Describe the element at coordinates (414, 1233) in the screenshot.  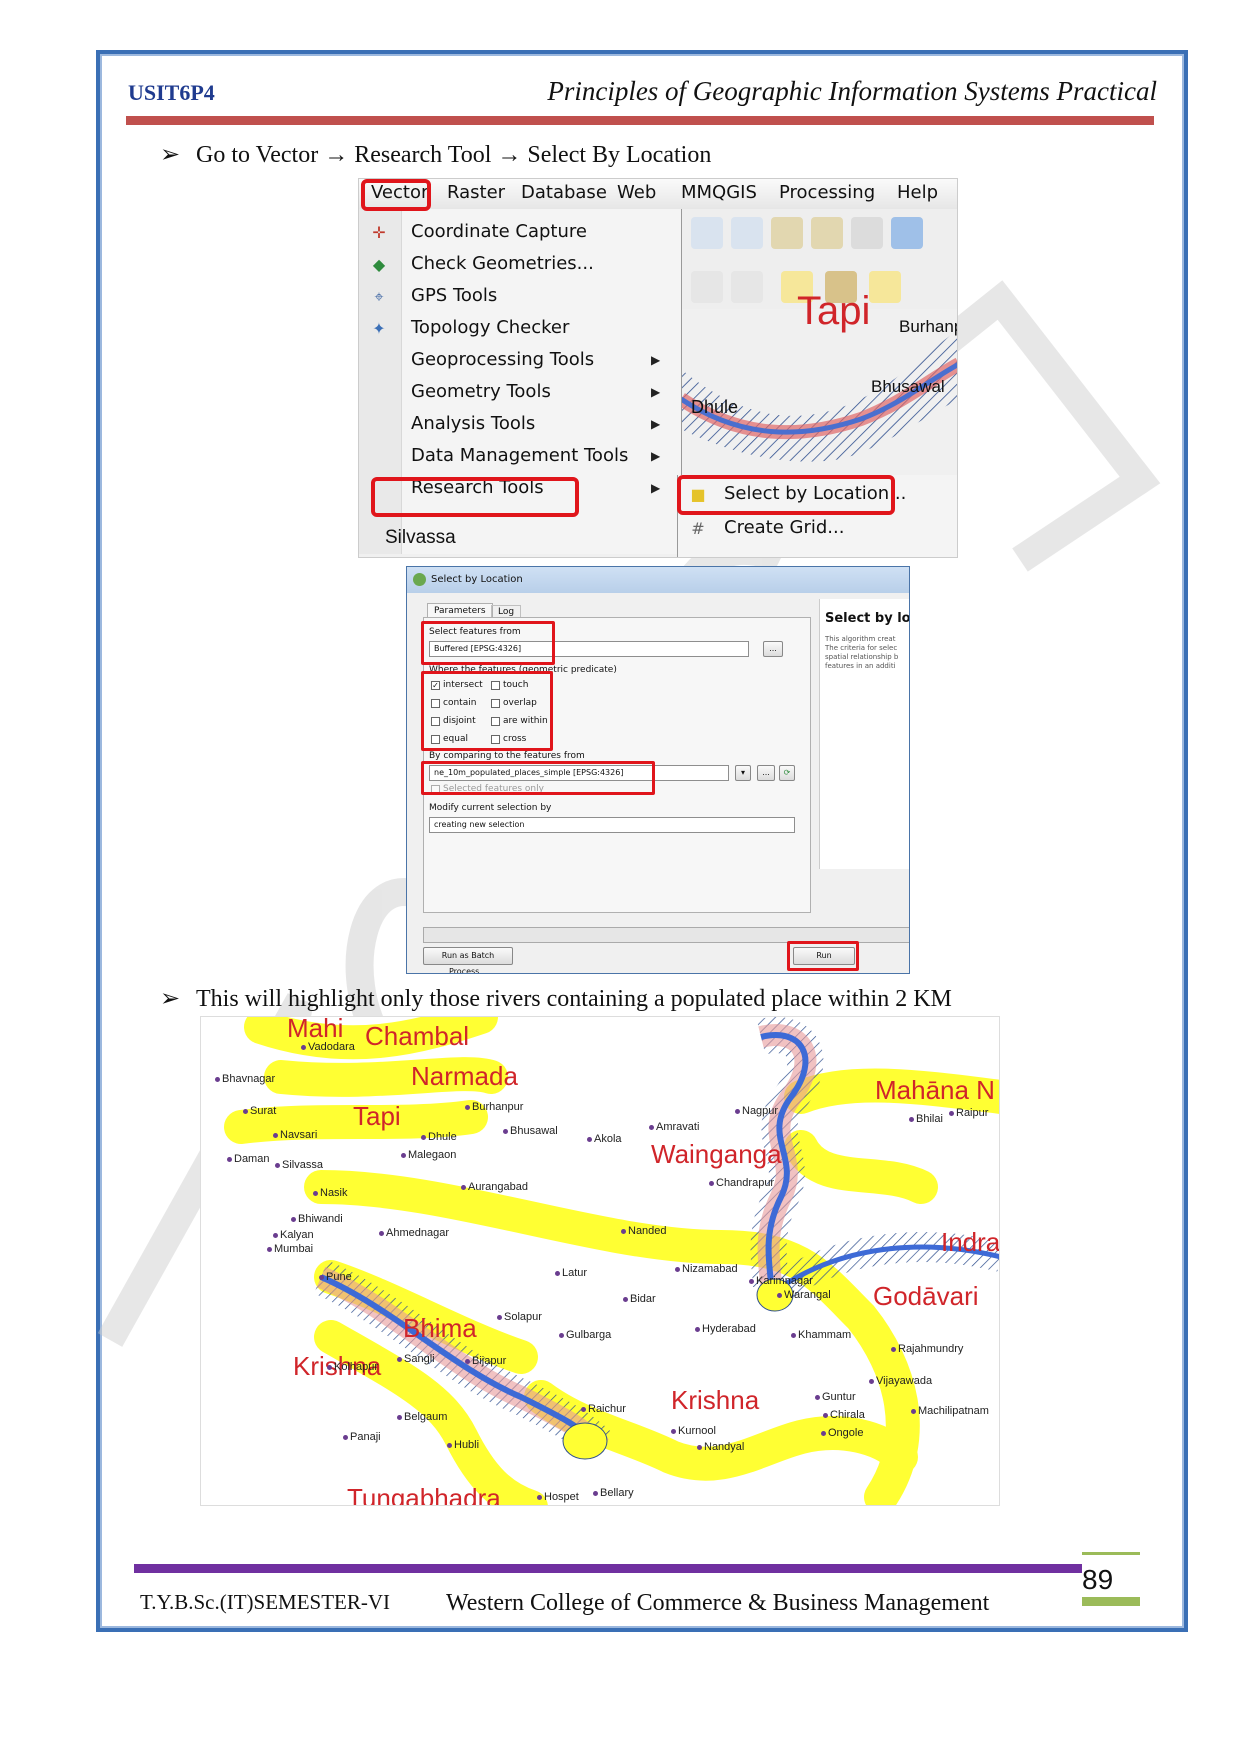
I see `place-label: Ahmednagar` at that location.